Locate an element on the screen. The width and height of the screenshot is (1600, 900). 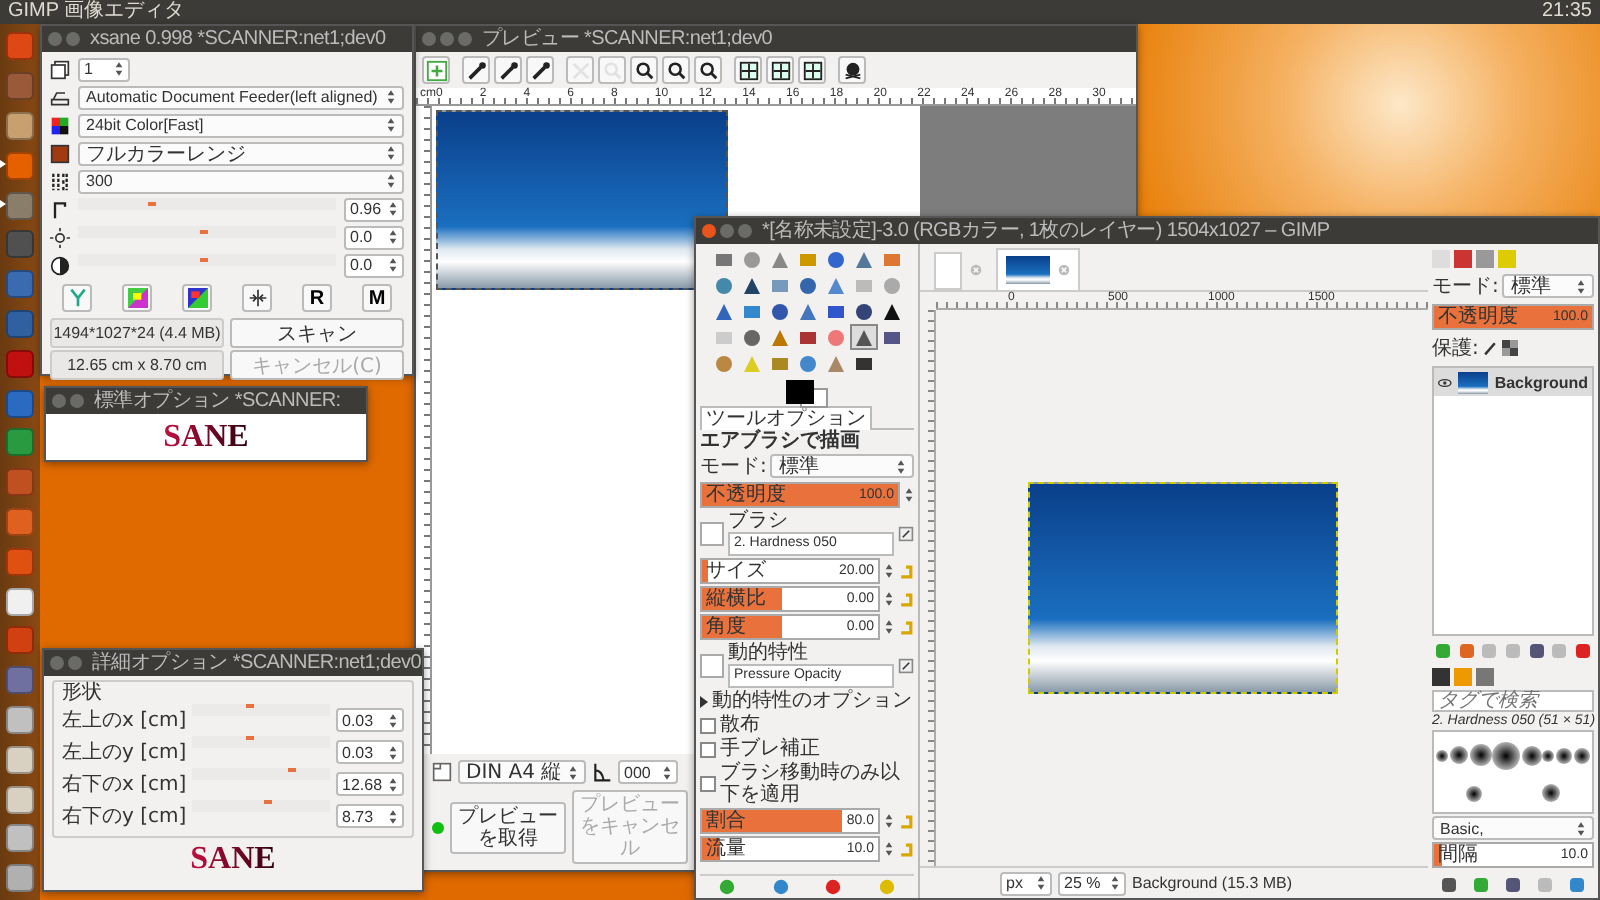
paper-size-dropdown: DIN A4 縦 is located at coordinates (522, 772).